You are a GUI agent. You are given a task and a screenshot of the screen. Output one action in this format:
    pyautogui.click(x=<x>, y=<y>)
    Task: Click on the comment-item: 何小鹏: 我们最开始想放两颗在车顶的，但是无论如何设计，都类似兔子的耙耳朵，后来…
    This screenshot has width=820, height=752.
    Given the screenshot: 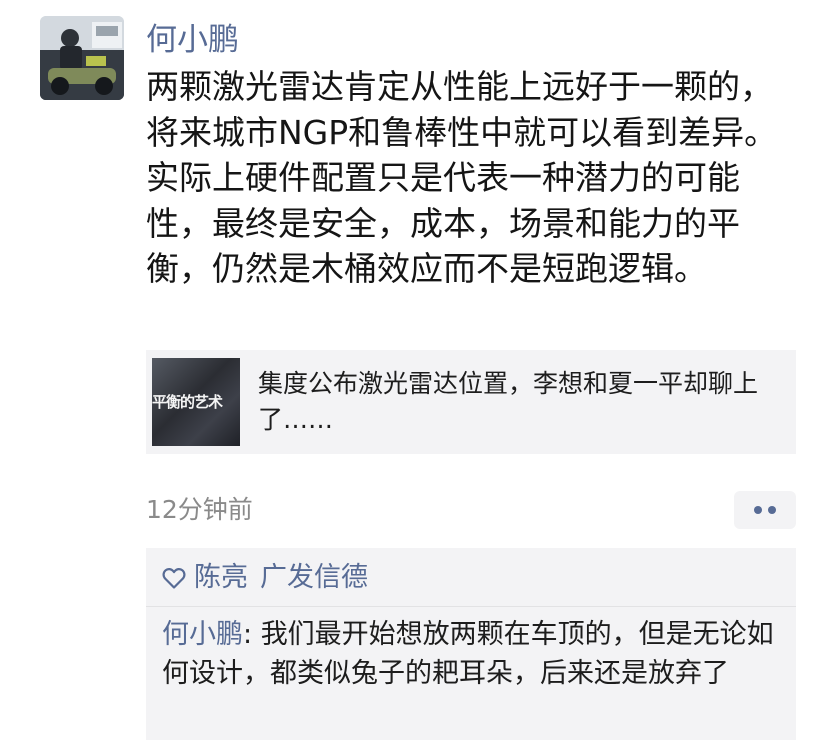 What is the action you would take?
    pyautogui.click(x=472, y=654)
    